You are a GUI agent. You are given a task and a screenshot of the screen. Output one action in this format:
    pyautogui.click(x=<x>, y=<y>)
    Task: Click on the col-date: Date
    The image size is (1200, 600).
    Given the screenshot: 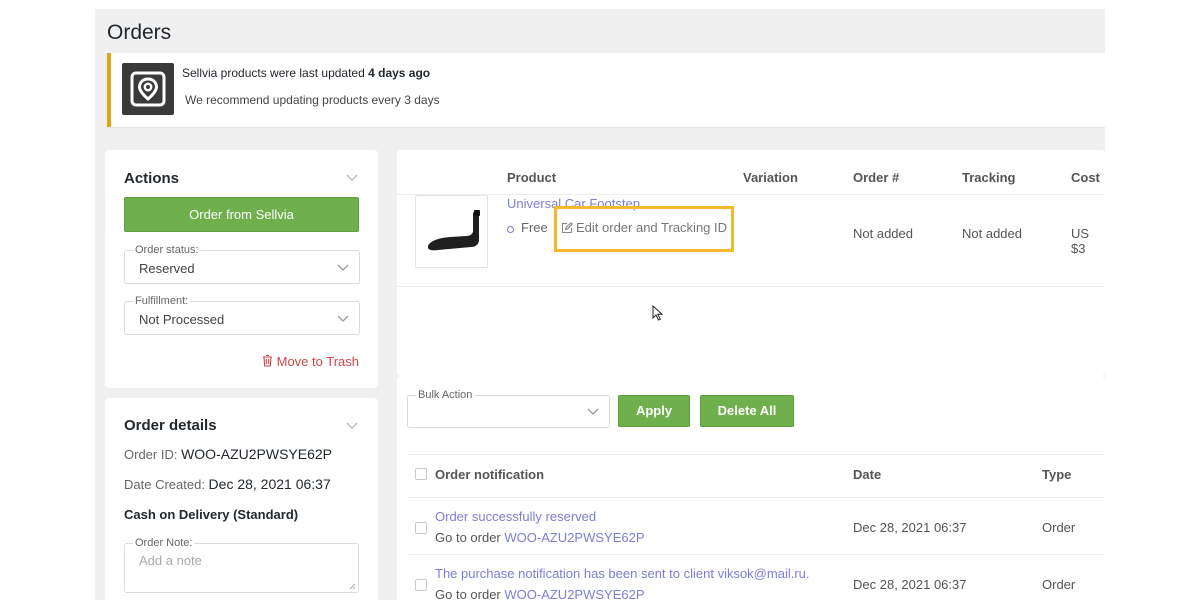 What is the action you would take?
    pyautogui.click(x=867, y=474)
    